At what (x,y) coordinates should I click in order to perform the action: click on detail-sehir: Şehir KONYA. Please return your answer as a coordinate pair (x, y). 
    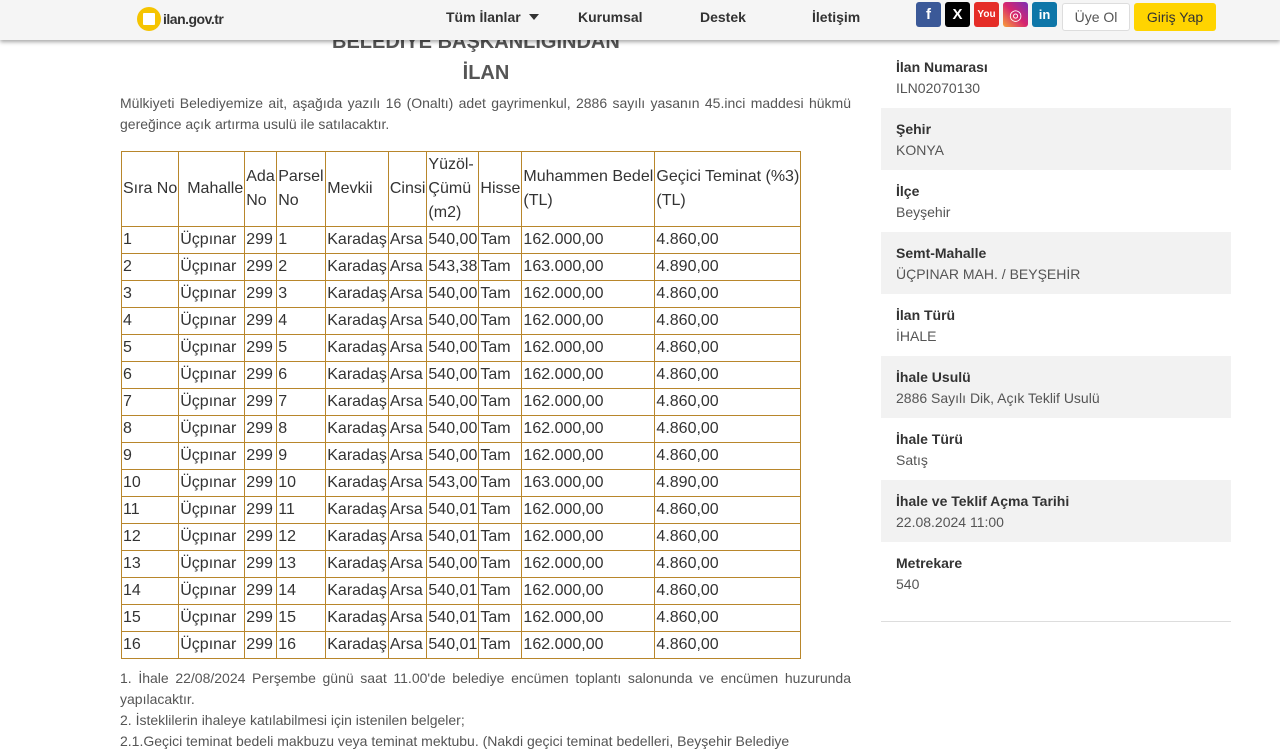
    Looking at the image, I should click on (1056, 139).